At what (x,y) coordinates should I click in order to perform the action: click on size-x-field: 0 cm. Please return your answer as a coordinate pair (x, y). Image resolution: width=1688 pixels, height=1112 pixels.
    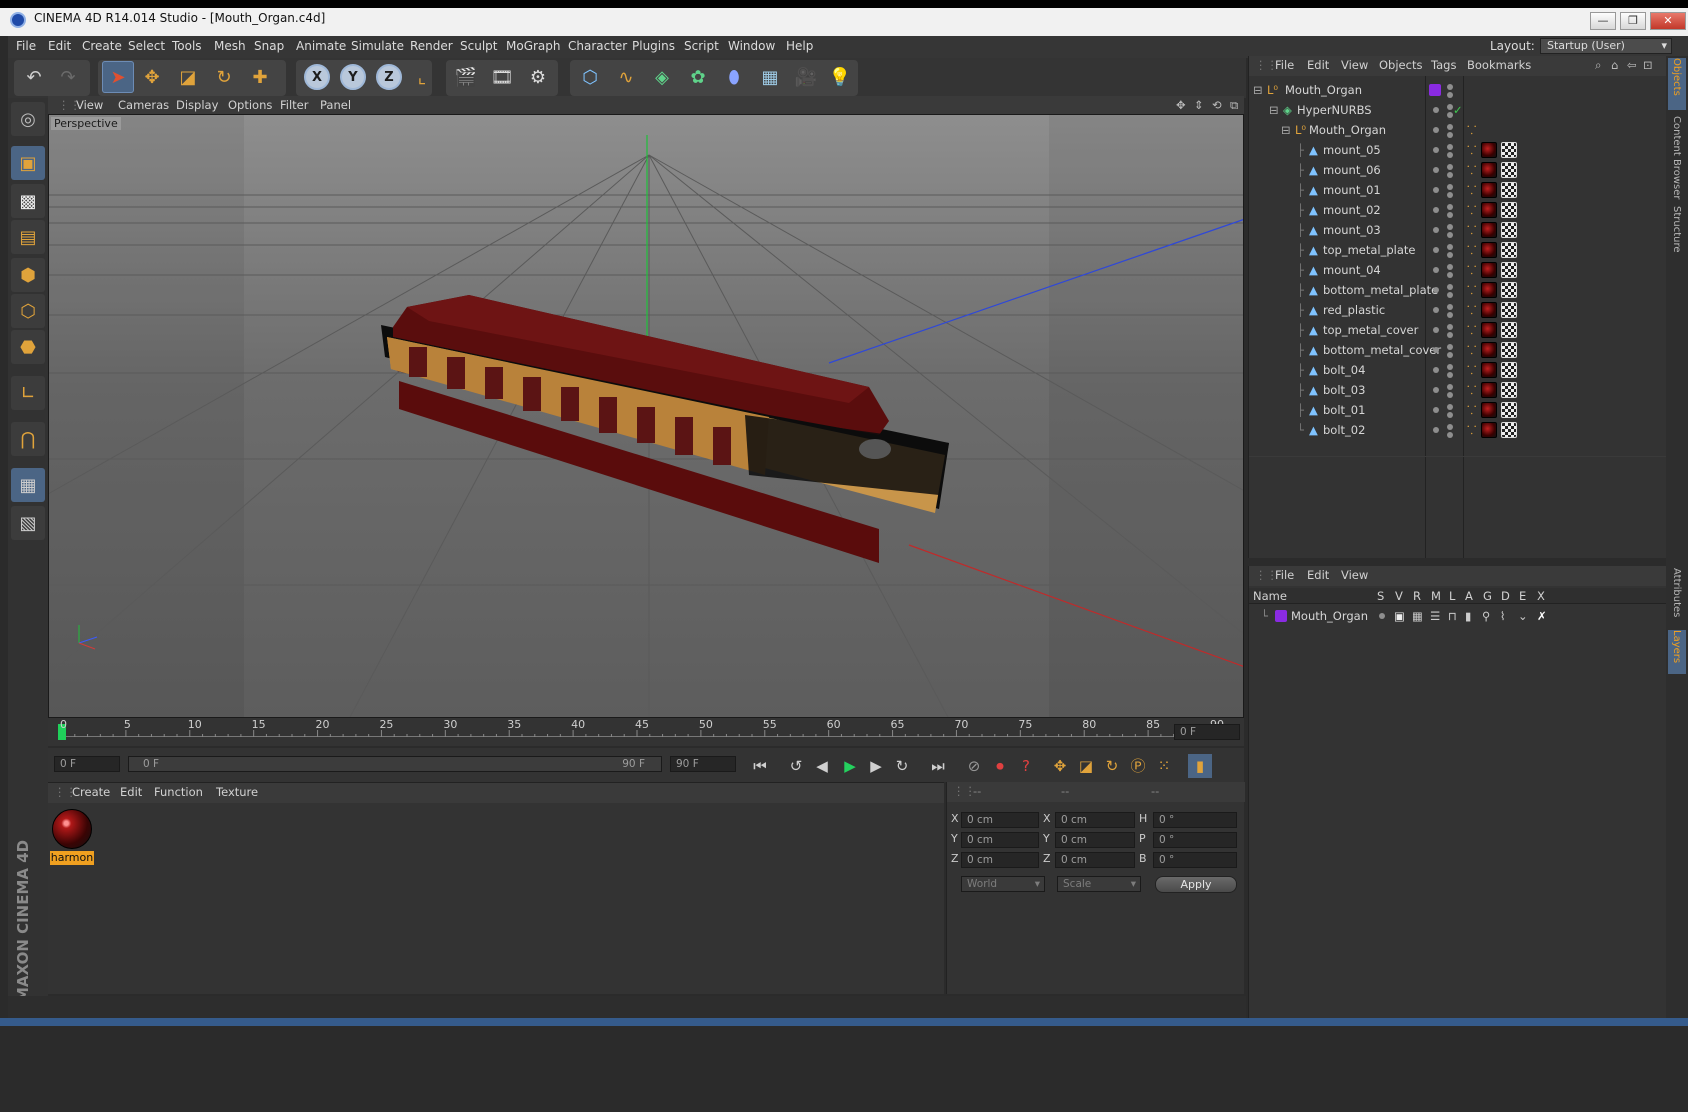
    Looking at the image, I should click on (1095, 820).